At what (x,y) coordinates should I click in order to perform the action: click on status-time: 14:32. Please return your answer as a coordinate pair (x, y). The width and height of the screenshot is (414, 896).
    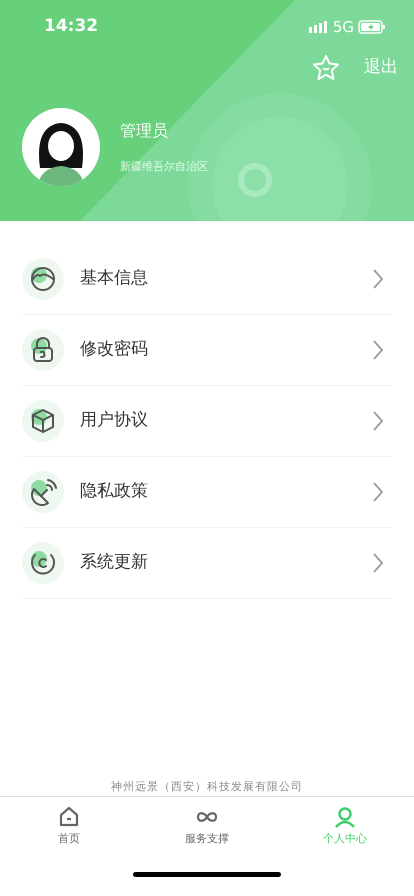
    Looking at the image, I should click on (71, 26).